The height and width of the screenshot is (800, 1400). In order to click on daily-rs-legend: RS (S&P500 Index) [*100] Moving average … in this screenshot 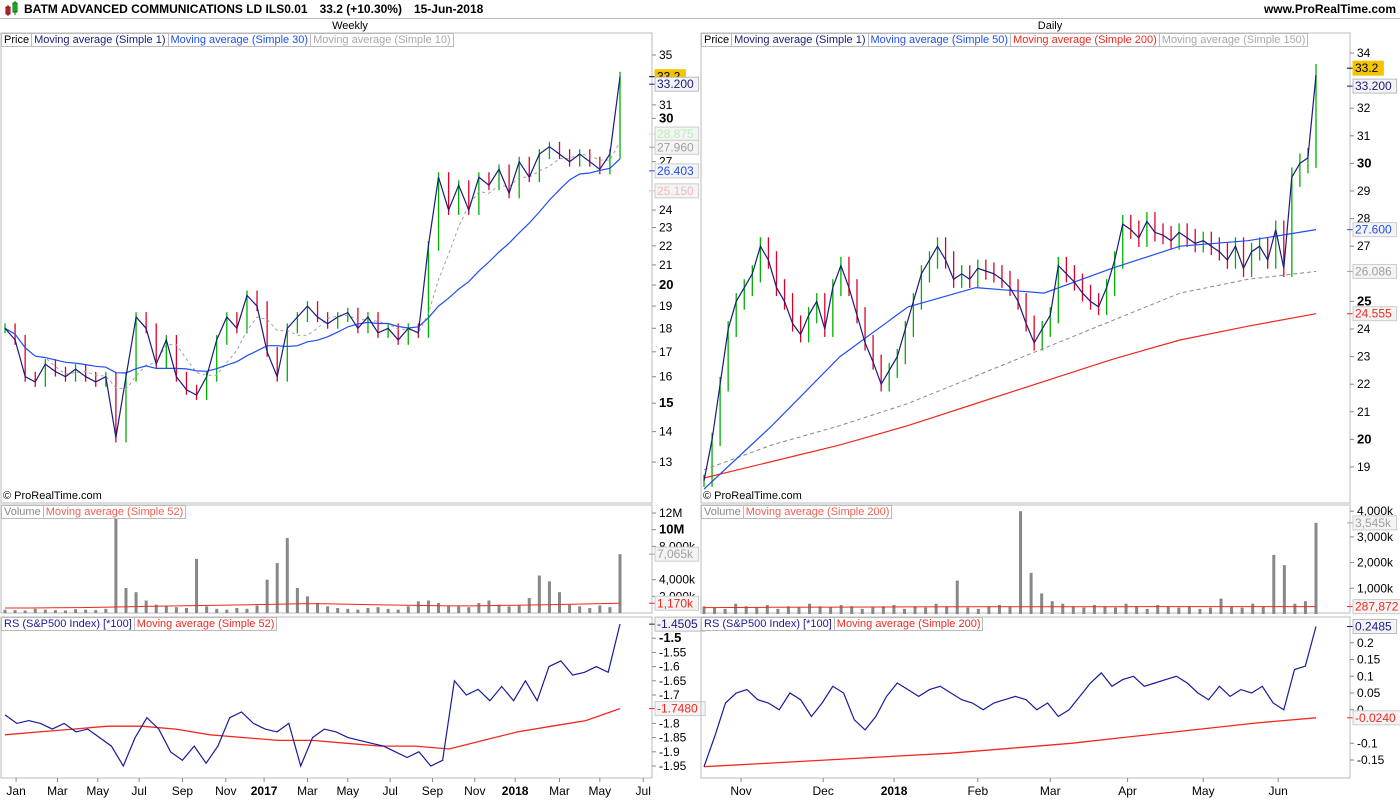, I will do `click(842, 624)`.